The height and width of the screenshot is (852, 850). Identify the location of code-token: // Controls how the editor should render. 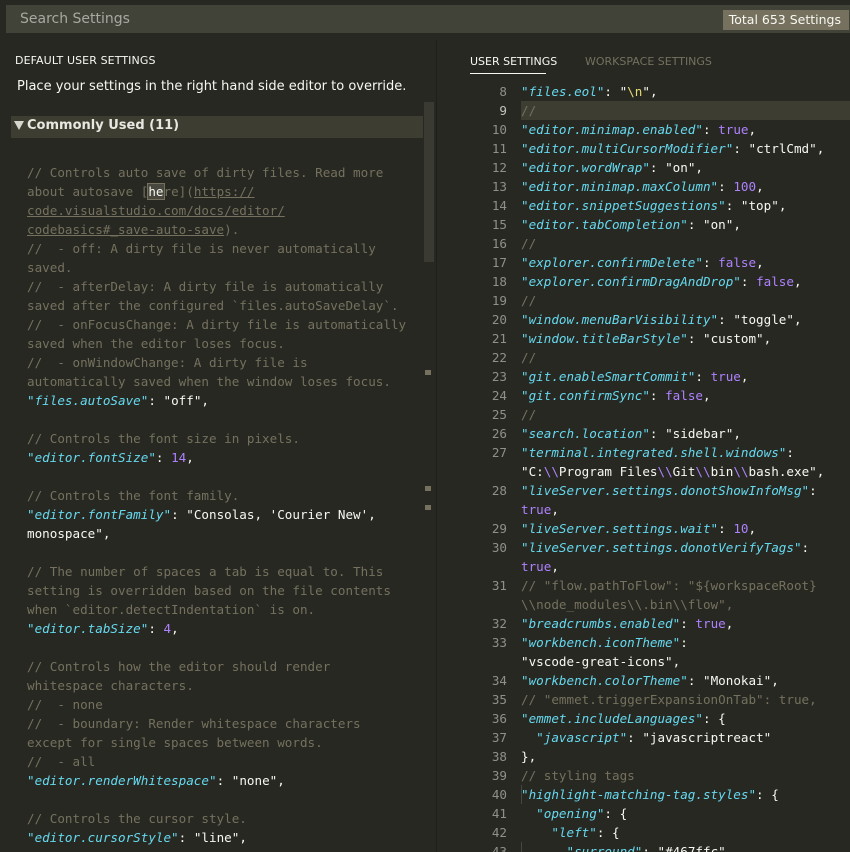
(179, 666).